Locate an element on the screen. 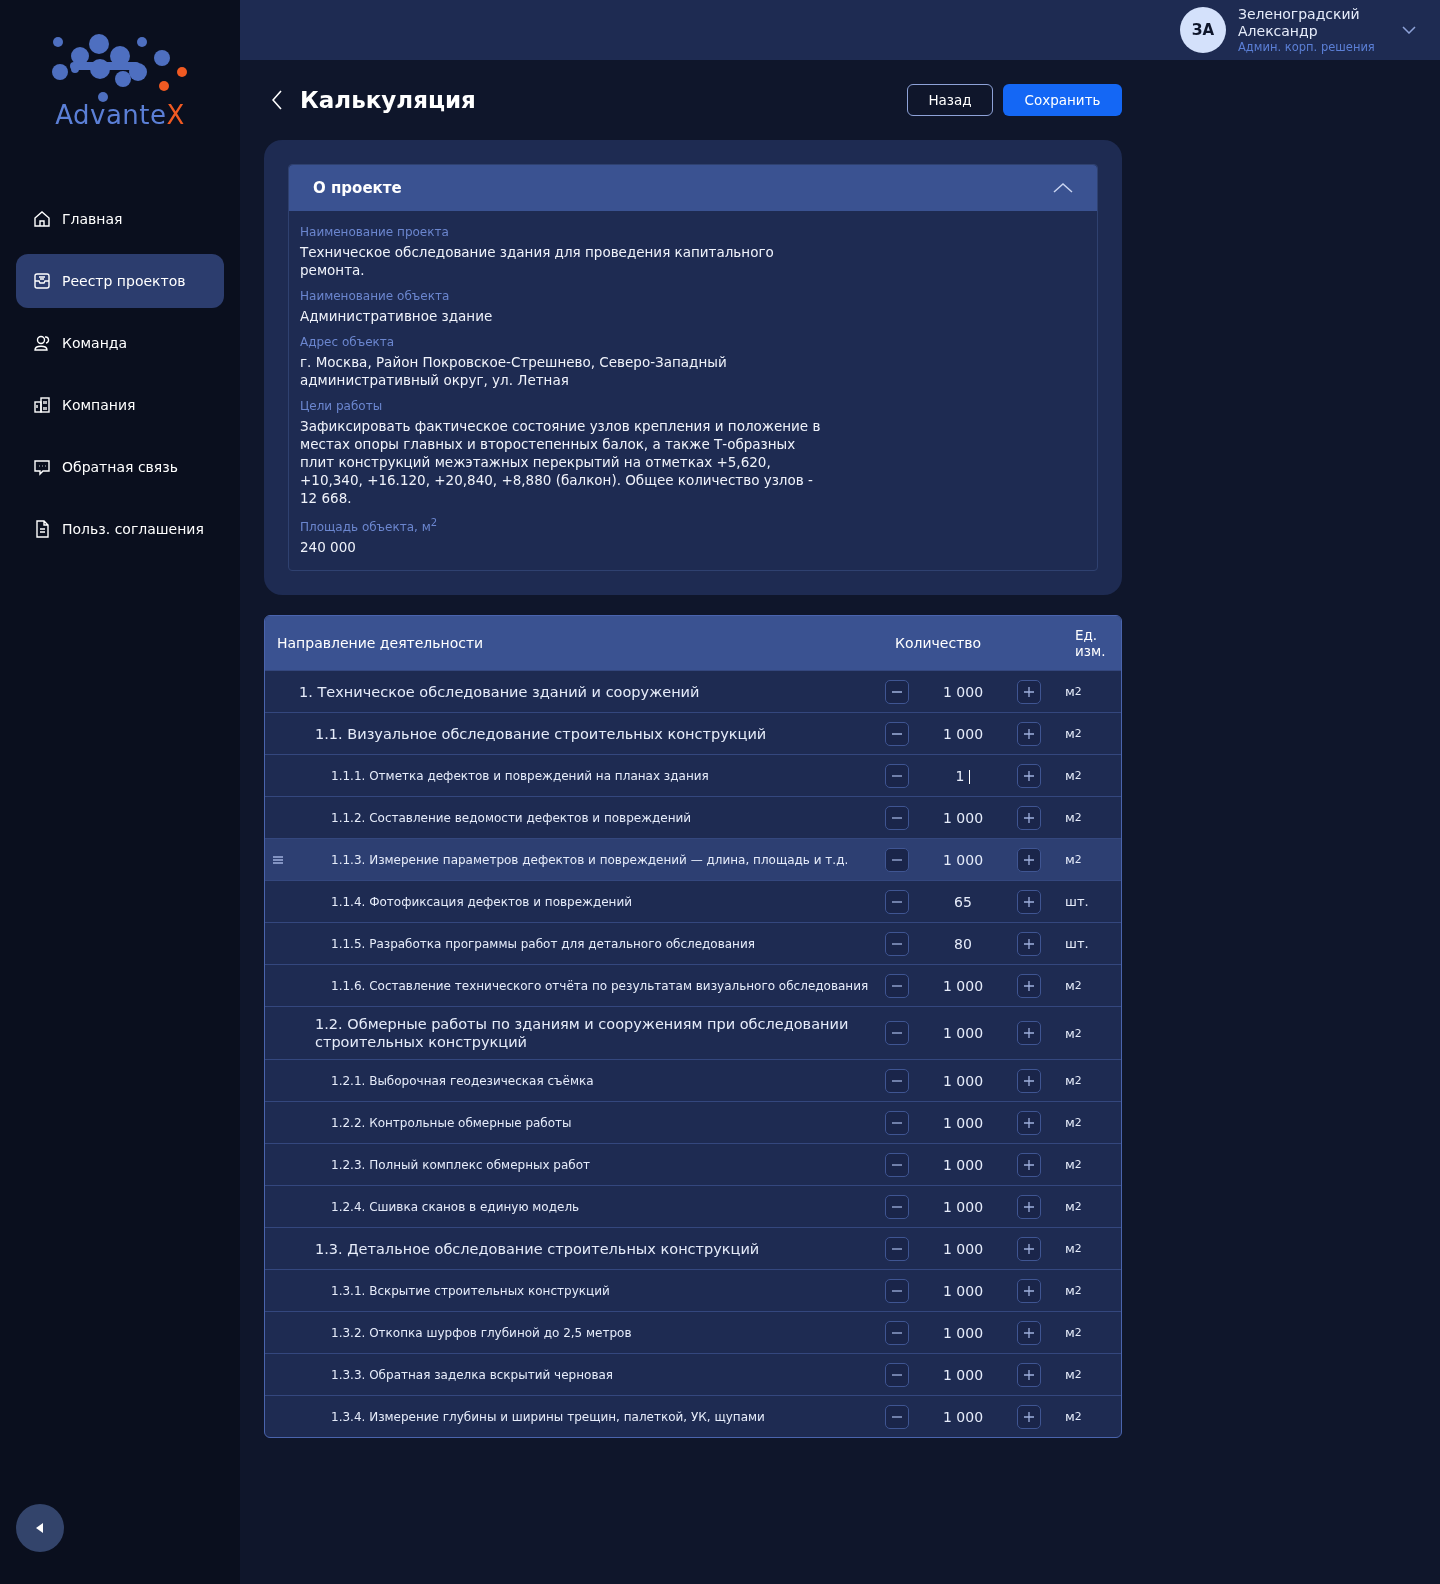 The image size is (1440, 1584). save-button: Сохранить is located at coordinates (1062, 100).